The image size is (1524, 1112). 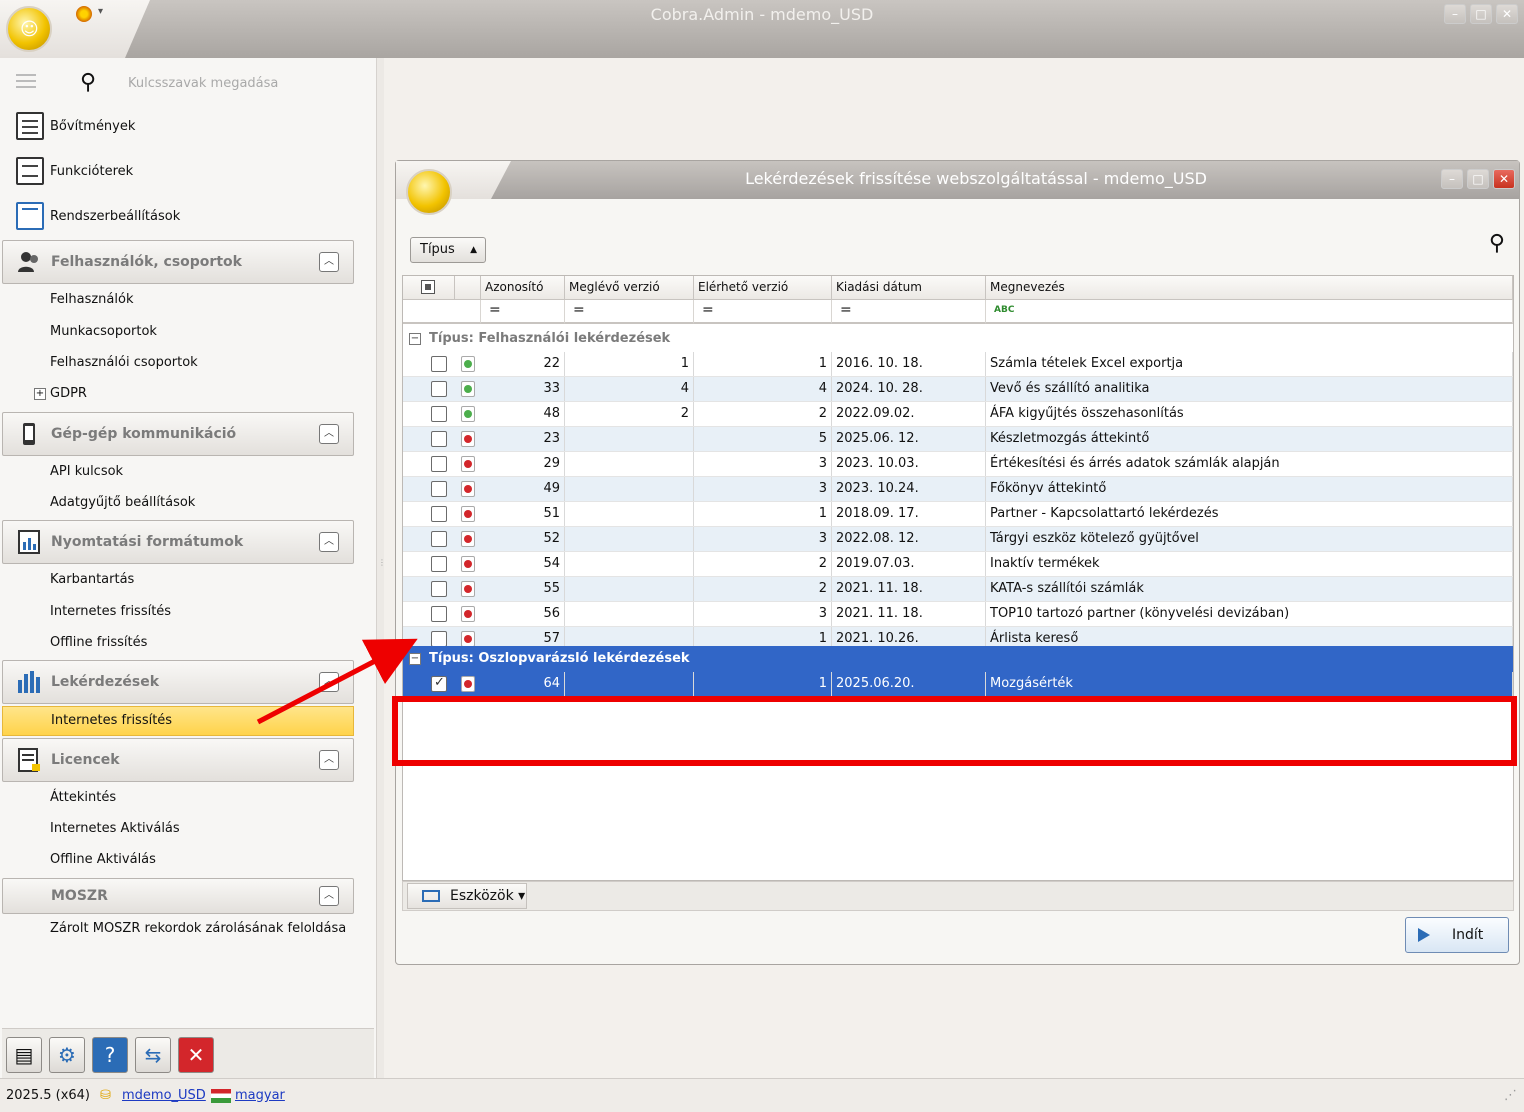 What do you see at coordinates (1481, 14) in the screenshot?
I see `maximize-button: □` at bounding box center [1481, 14].